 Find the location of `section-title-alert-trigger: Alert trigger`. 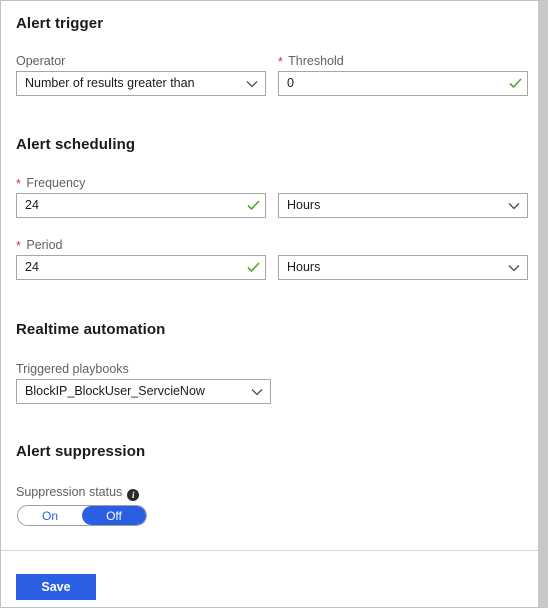

section-title-alert-trigger: Alert trigger is located at coordinates (60, 23).